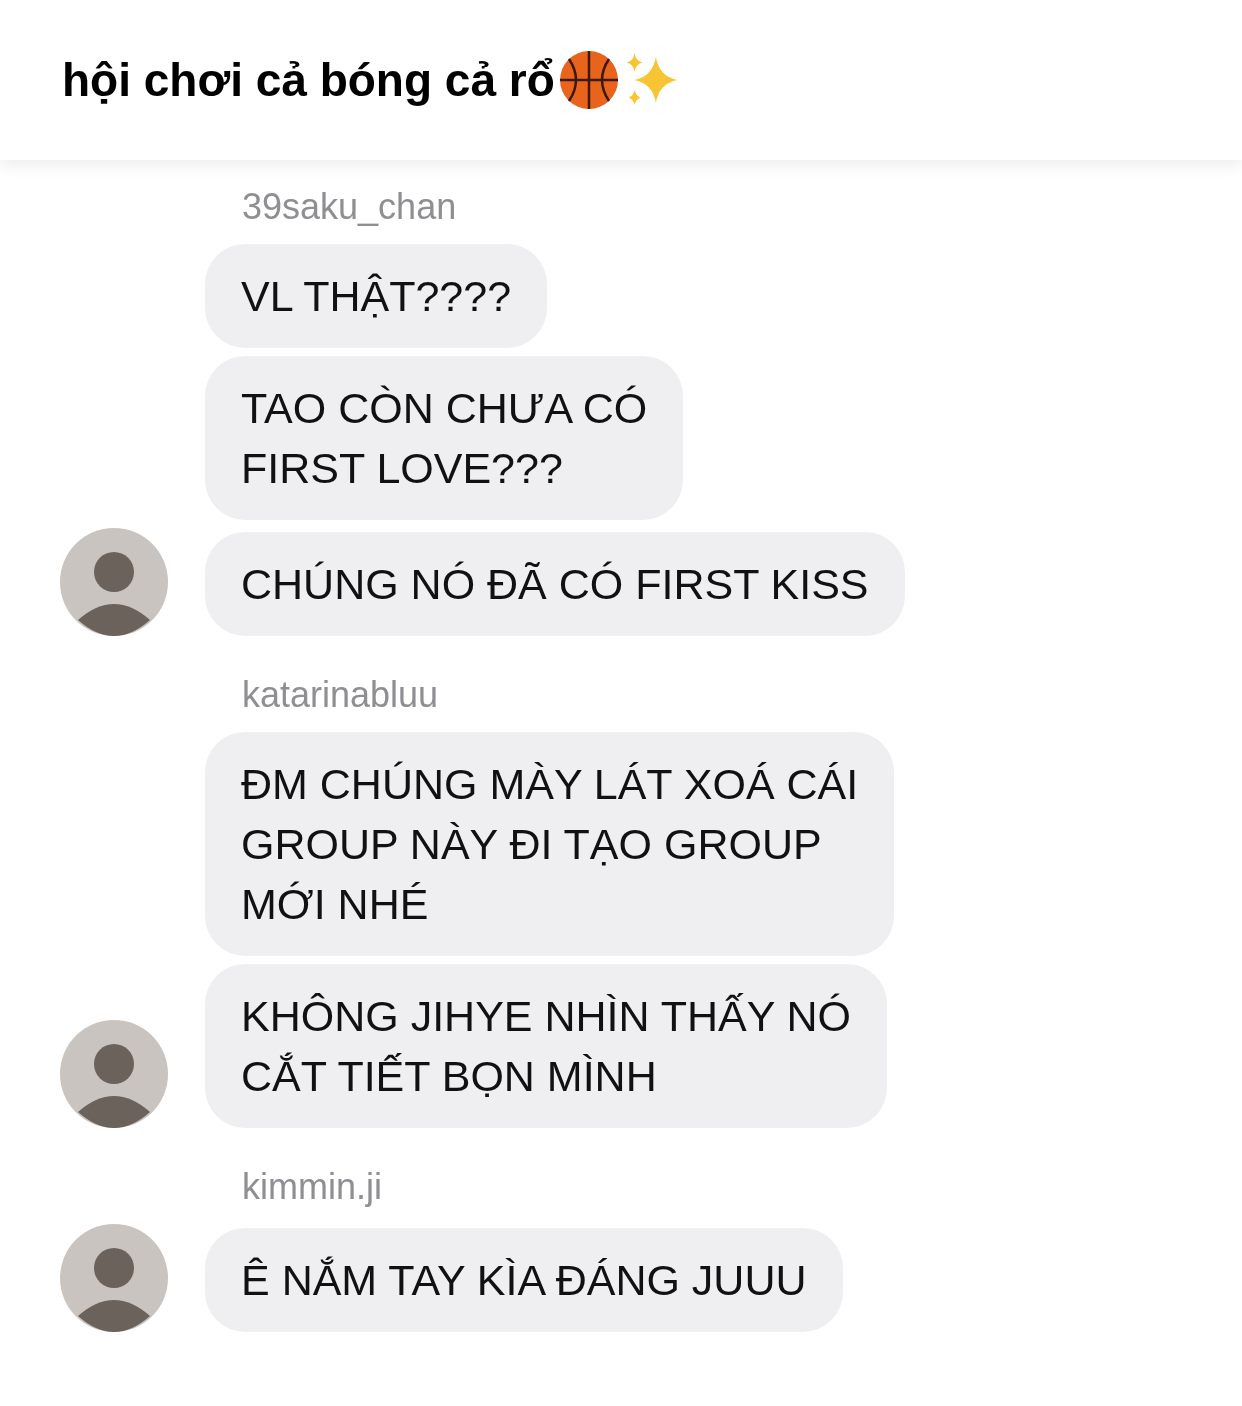 This screenshot has width=1242, height=1406. Describe the element at coordinates (546, 1046) in the screenshot. I see `message-bubble: KHÔNG JIHYE NHÌN THẤY NÓ CẮT TIẾT BỌN MÌNH` at that location.